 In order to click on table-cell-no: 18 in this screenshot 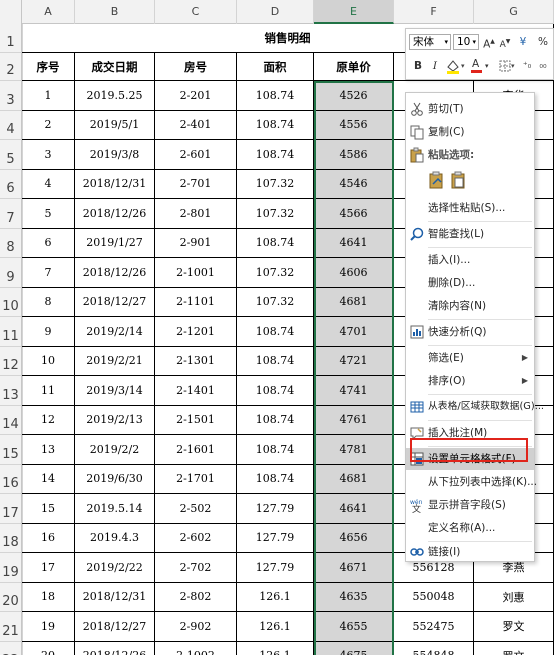, I will do `click(48, 597)`.